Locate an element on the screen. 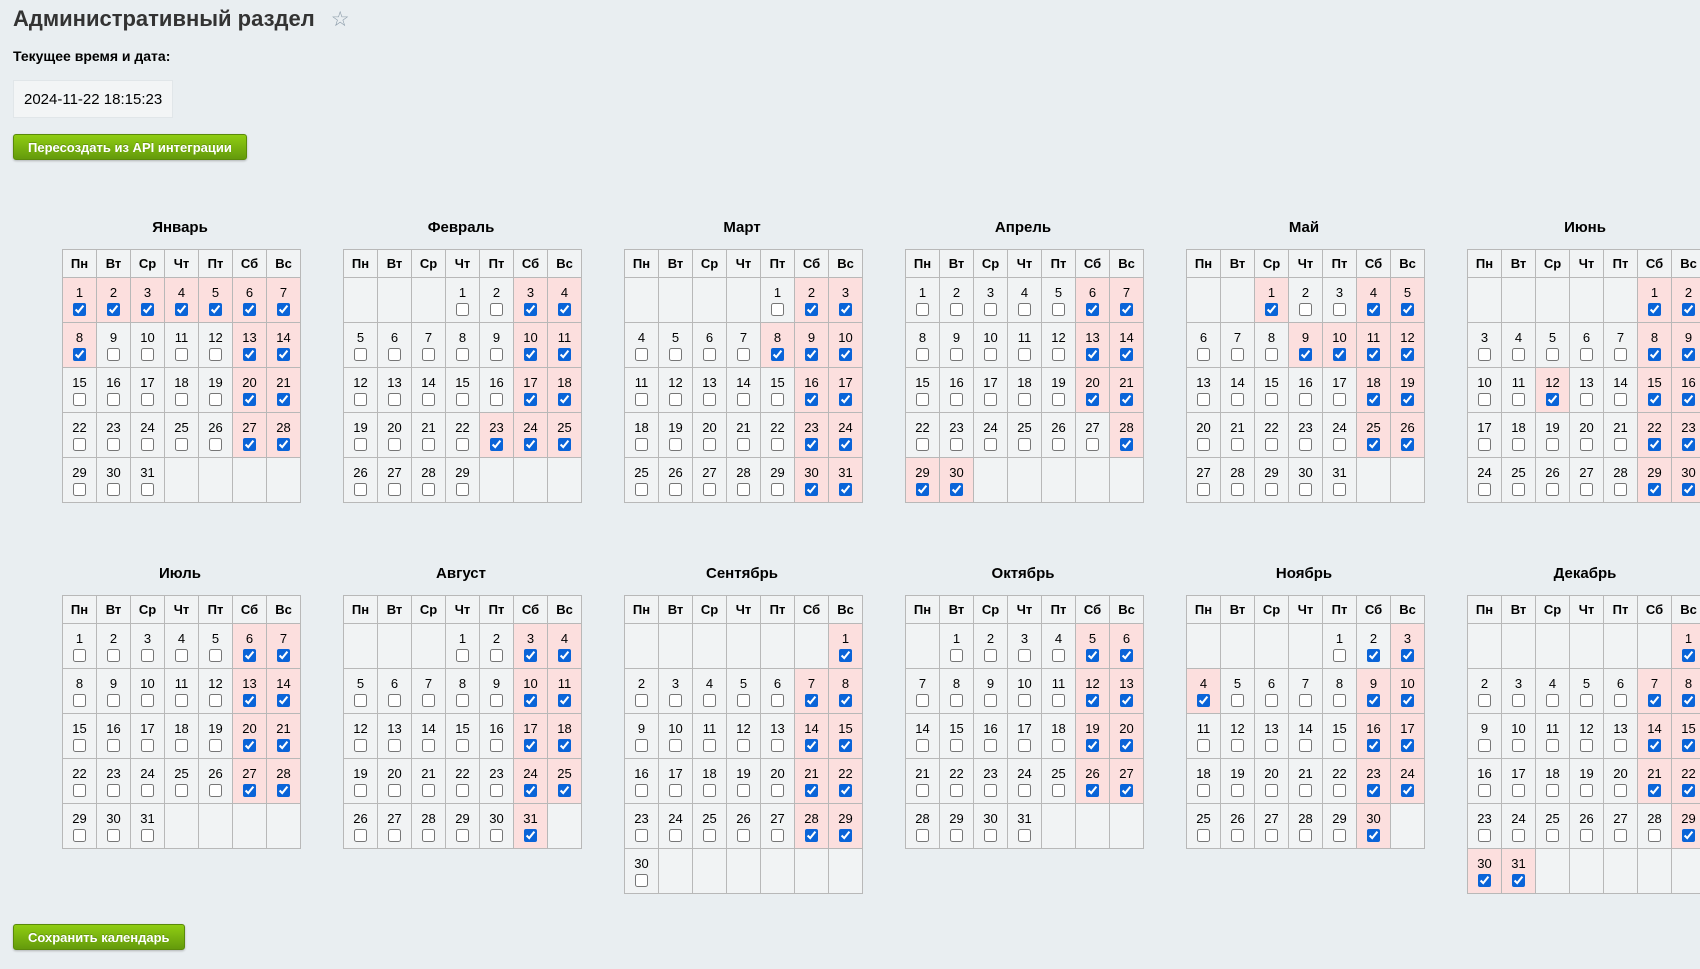 This screenshot has height=969, width=1700. save-calendar-button: Сохранить календарь is located at coordinates (99, 937).